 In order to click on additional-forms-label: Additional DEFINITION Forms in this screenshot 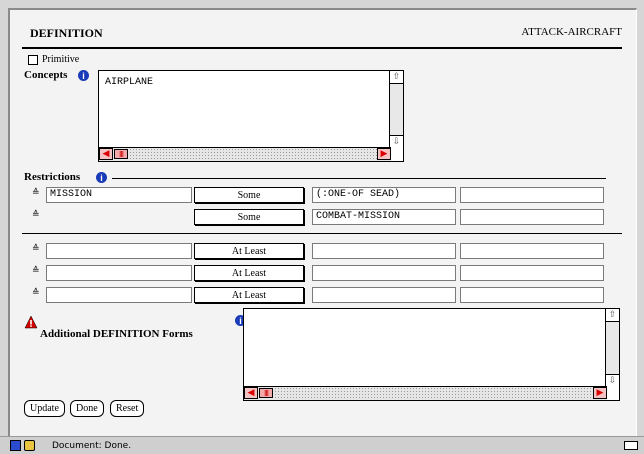, I will do `click(116, 334)`.